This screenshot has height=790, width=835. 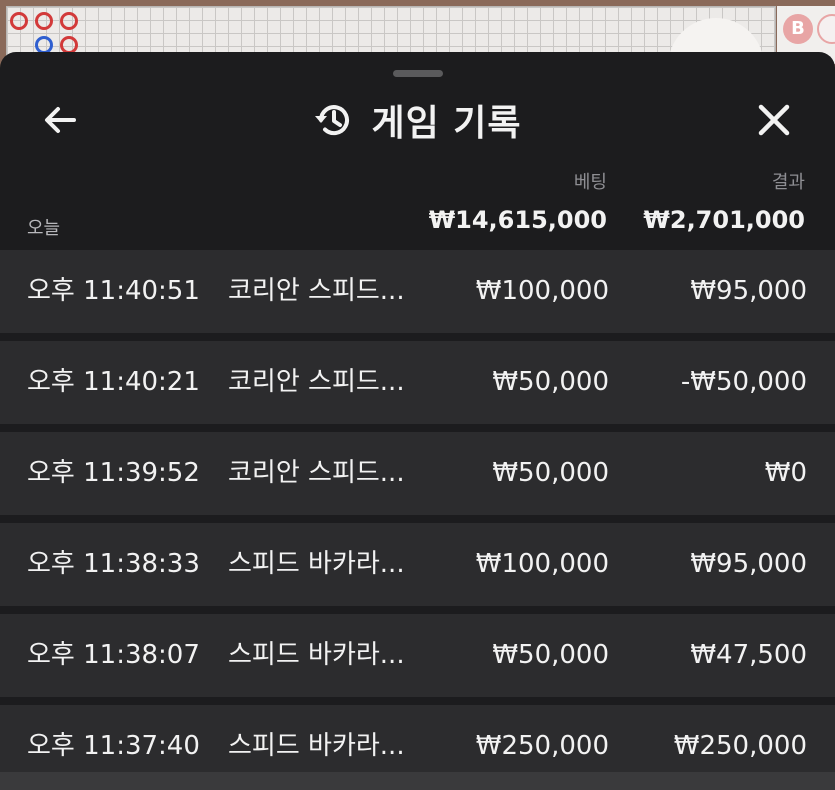 What do you see at coordinates (788, 182) in the screenshot?
I see `result-column-header: 결과` at bounding box center [788, 182].